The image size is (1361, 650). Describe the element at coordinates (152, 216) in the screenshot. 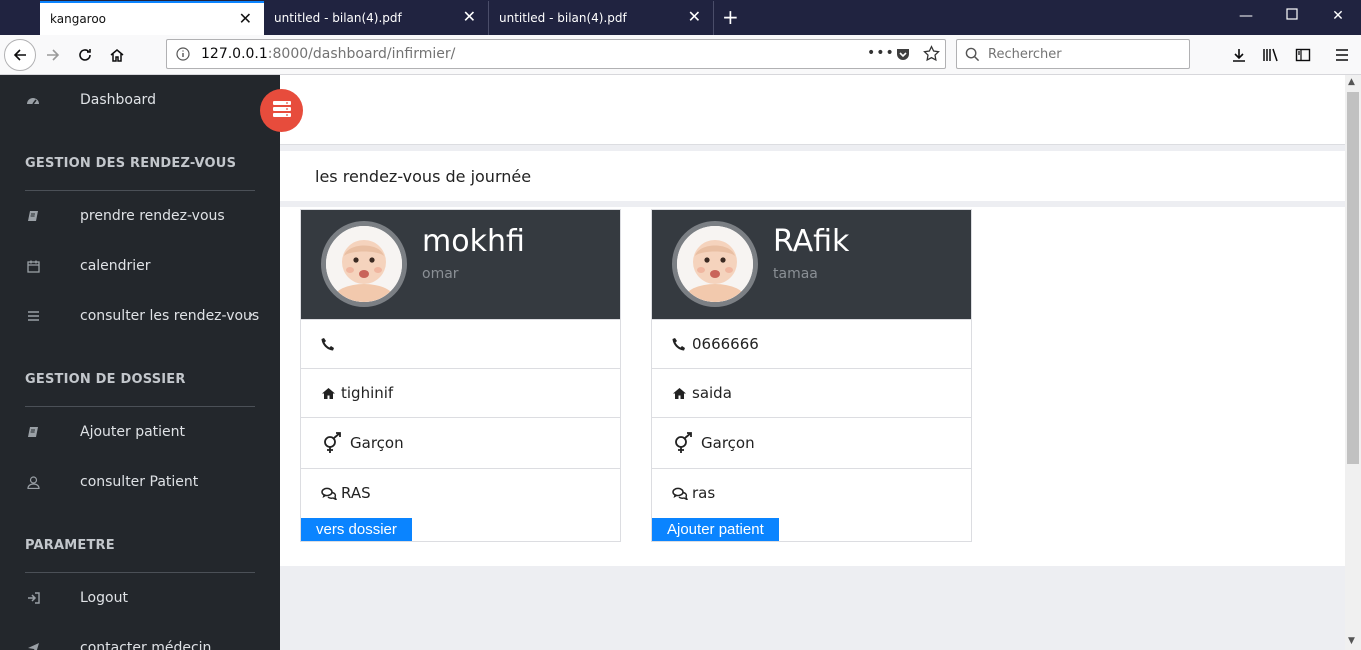

I see `sidebar-item-label: prendre rendez-vous` at that location.